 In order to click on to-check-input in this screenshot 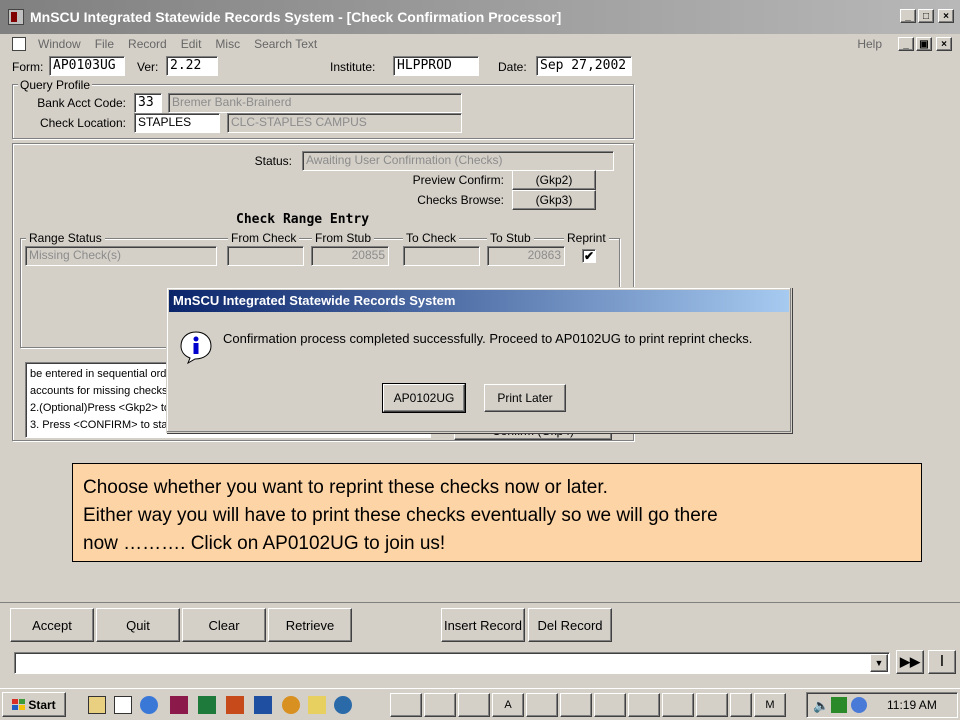, I will do `click(441, 256)`.